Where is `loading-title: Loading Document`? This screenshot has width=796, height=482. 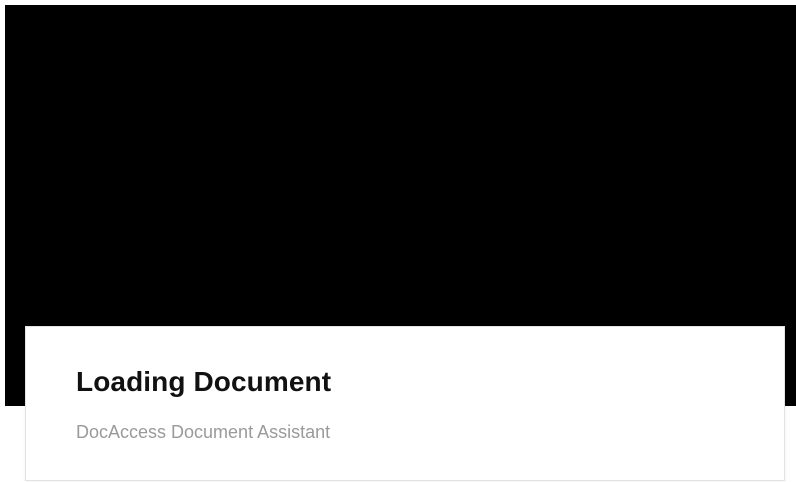
loading-title: Loading Document is located at coordinates (204, 381).